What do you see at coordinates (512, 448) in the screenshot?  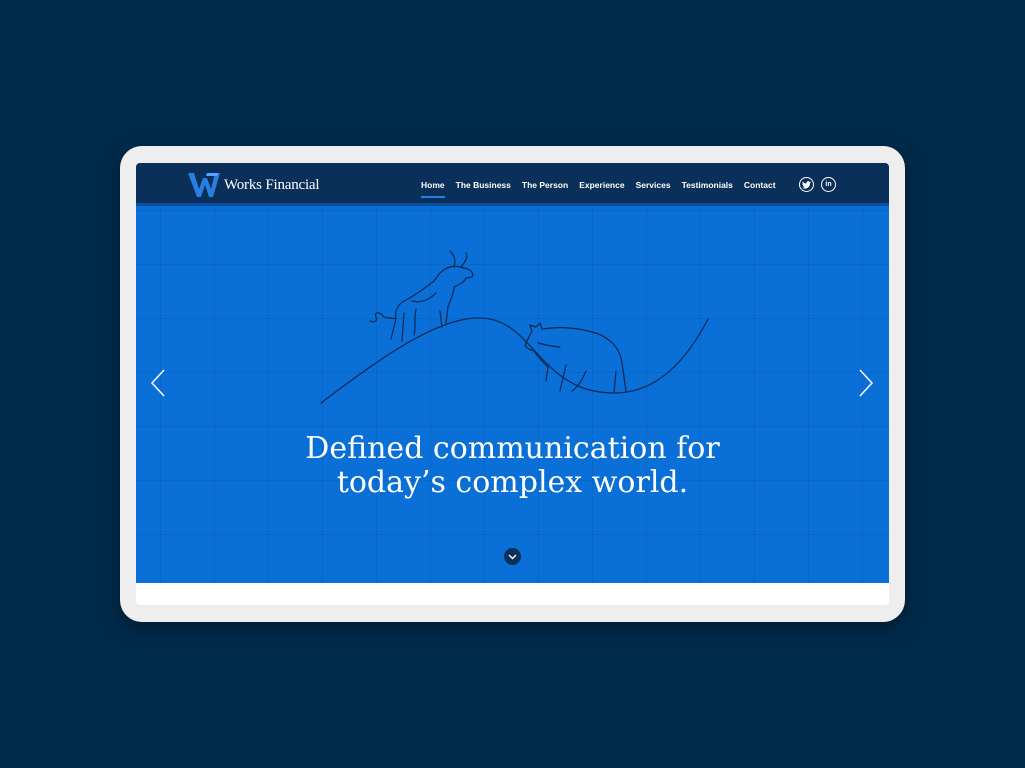 I see `hero-headline-line1: Defined communication for` at bounding box center [512, 448].